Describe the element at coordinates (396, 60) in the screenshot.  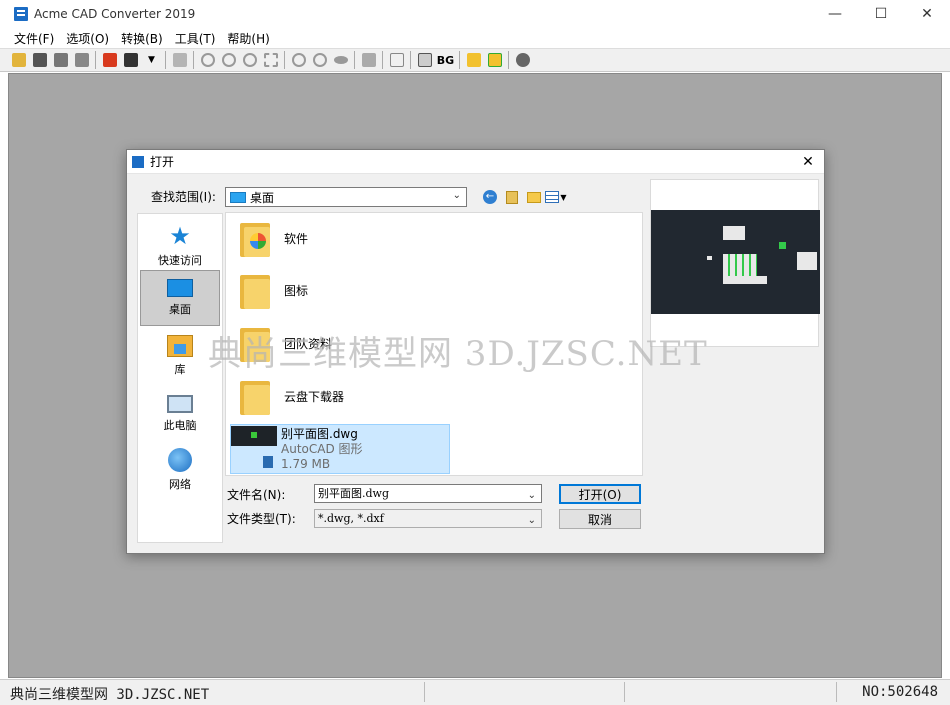
I see `layers-button` at that location.